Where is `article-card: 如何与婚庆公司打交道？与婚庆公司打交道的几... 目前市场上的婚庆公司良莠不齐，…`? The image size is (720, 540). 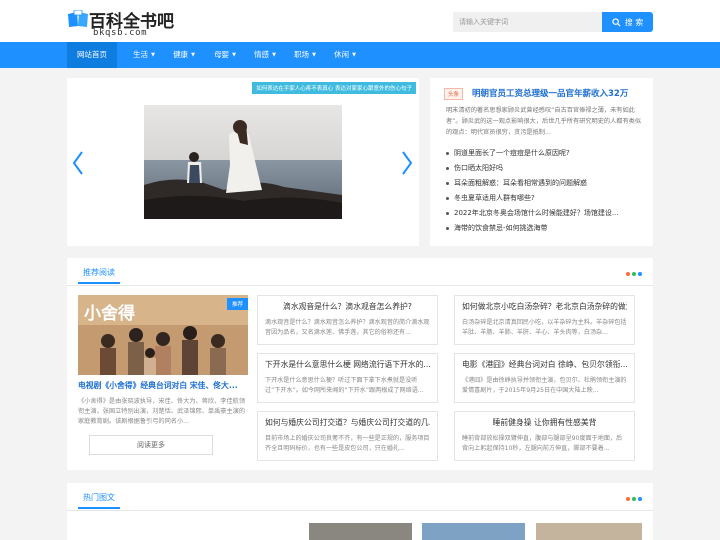 article-card: 如何与婚庆公司打交道？与婚庆公司打交道的几... 目前市场上的婚庆公司良莠不齐，… is located at coordinates (347, 436).